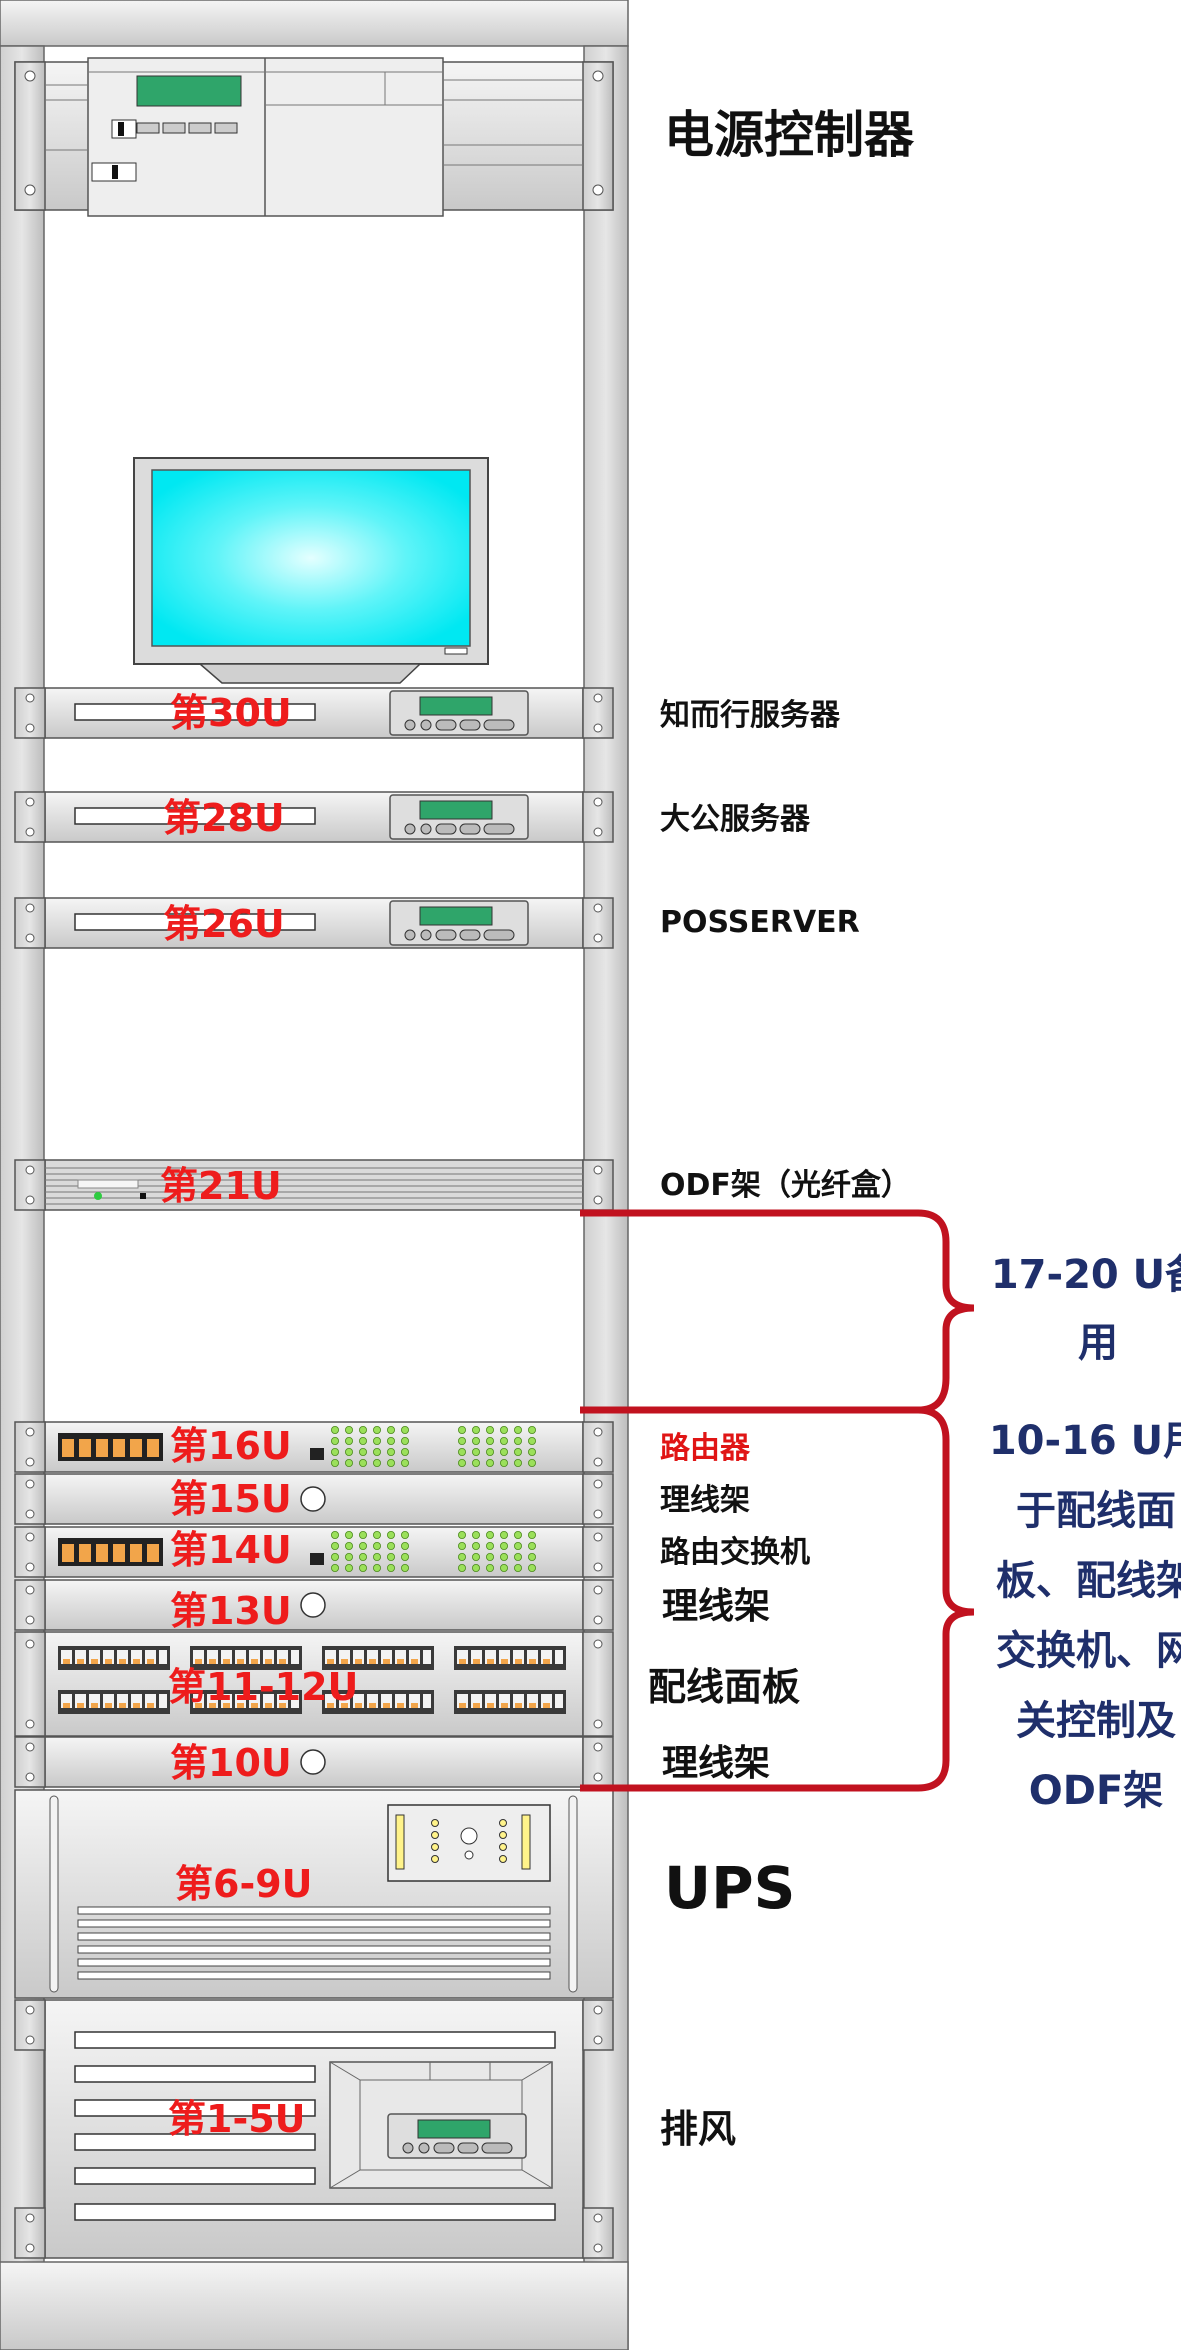  I want to click on device-label-u21: ODF架（光纤盒）, so click(785, 1185).